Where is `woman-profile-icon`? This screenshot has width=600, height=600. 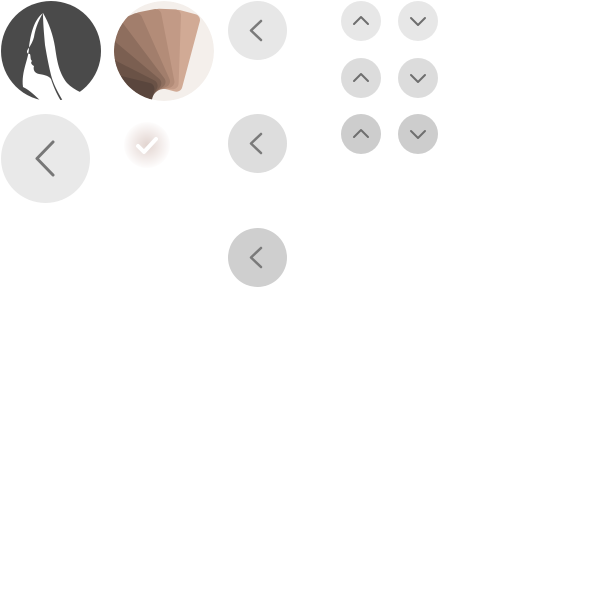 woman-profile-icon is located at coordinates (51, 51).